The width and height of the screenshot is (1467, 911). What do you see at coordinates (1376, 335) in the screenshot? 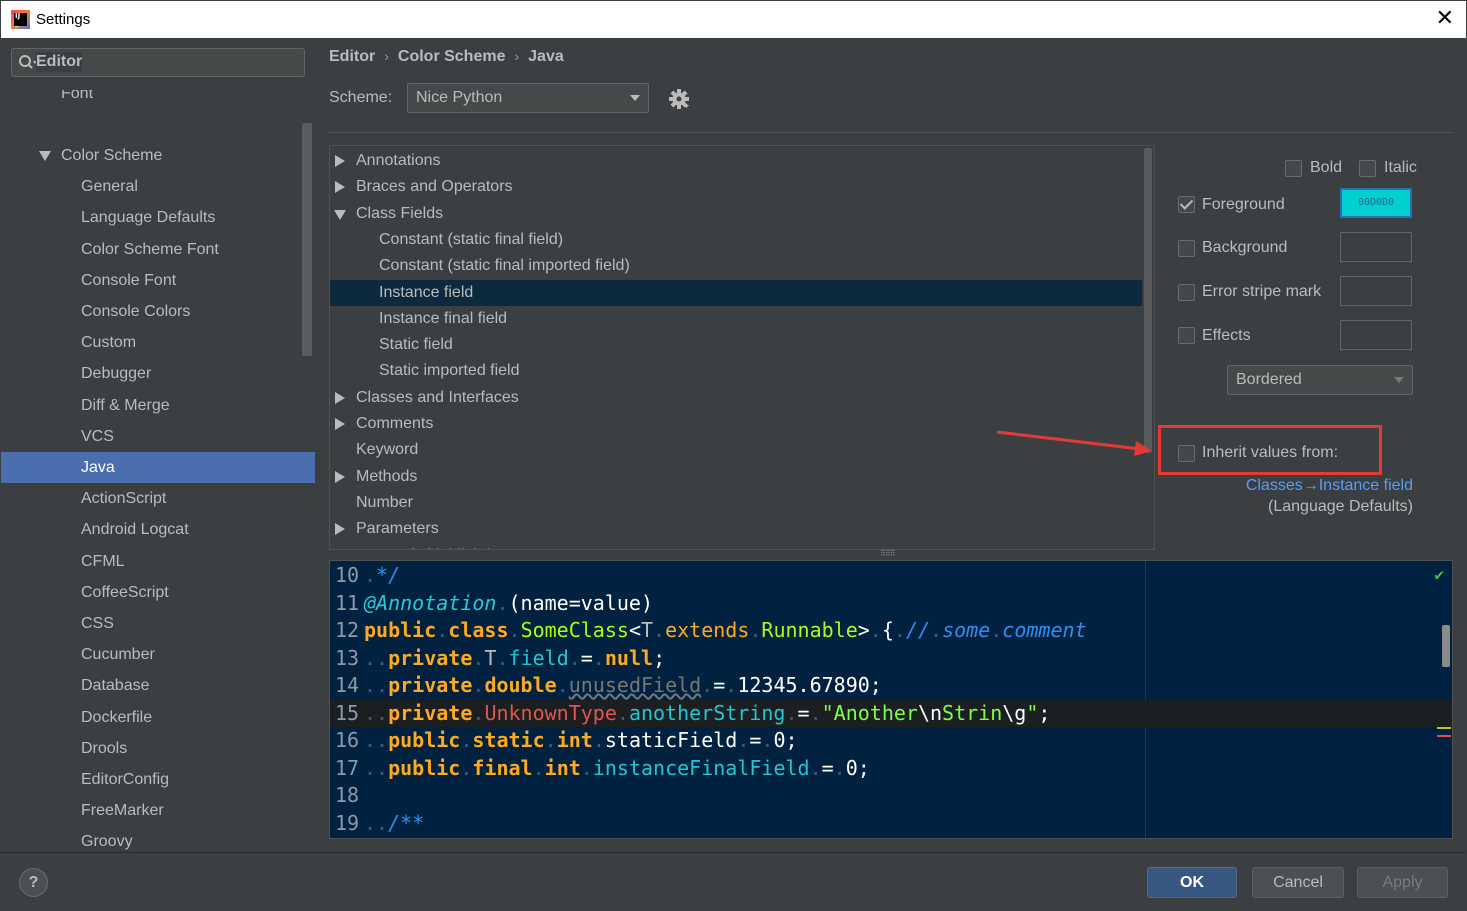
I see `effects-color-swatch` at bounding box center [1376, 335].